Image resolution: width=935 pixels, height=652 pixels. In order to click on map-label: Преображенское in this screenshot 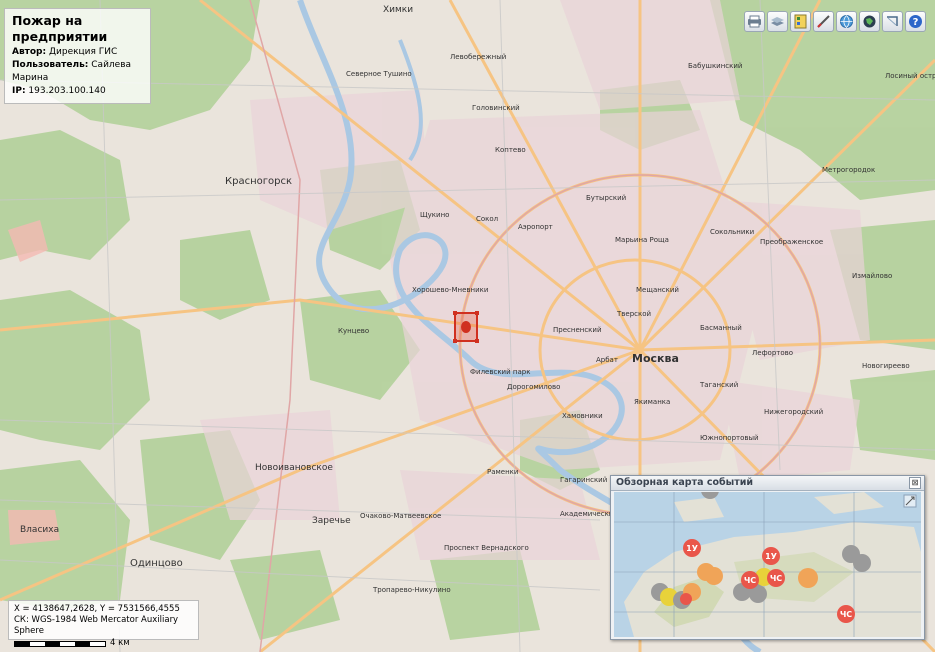, I will do `click(791, 242)`.